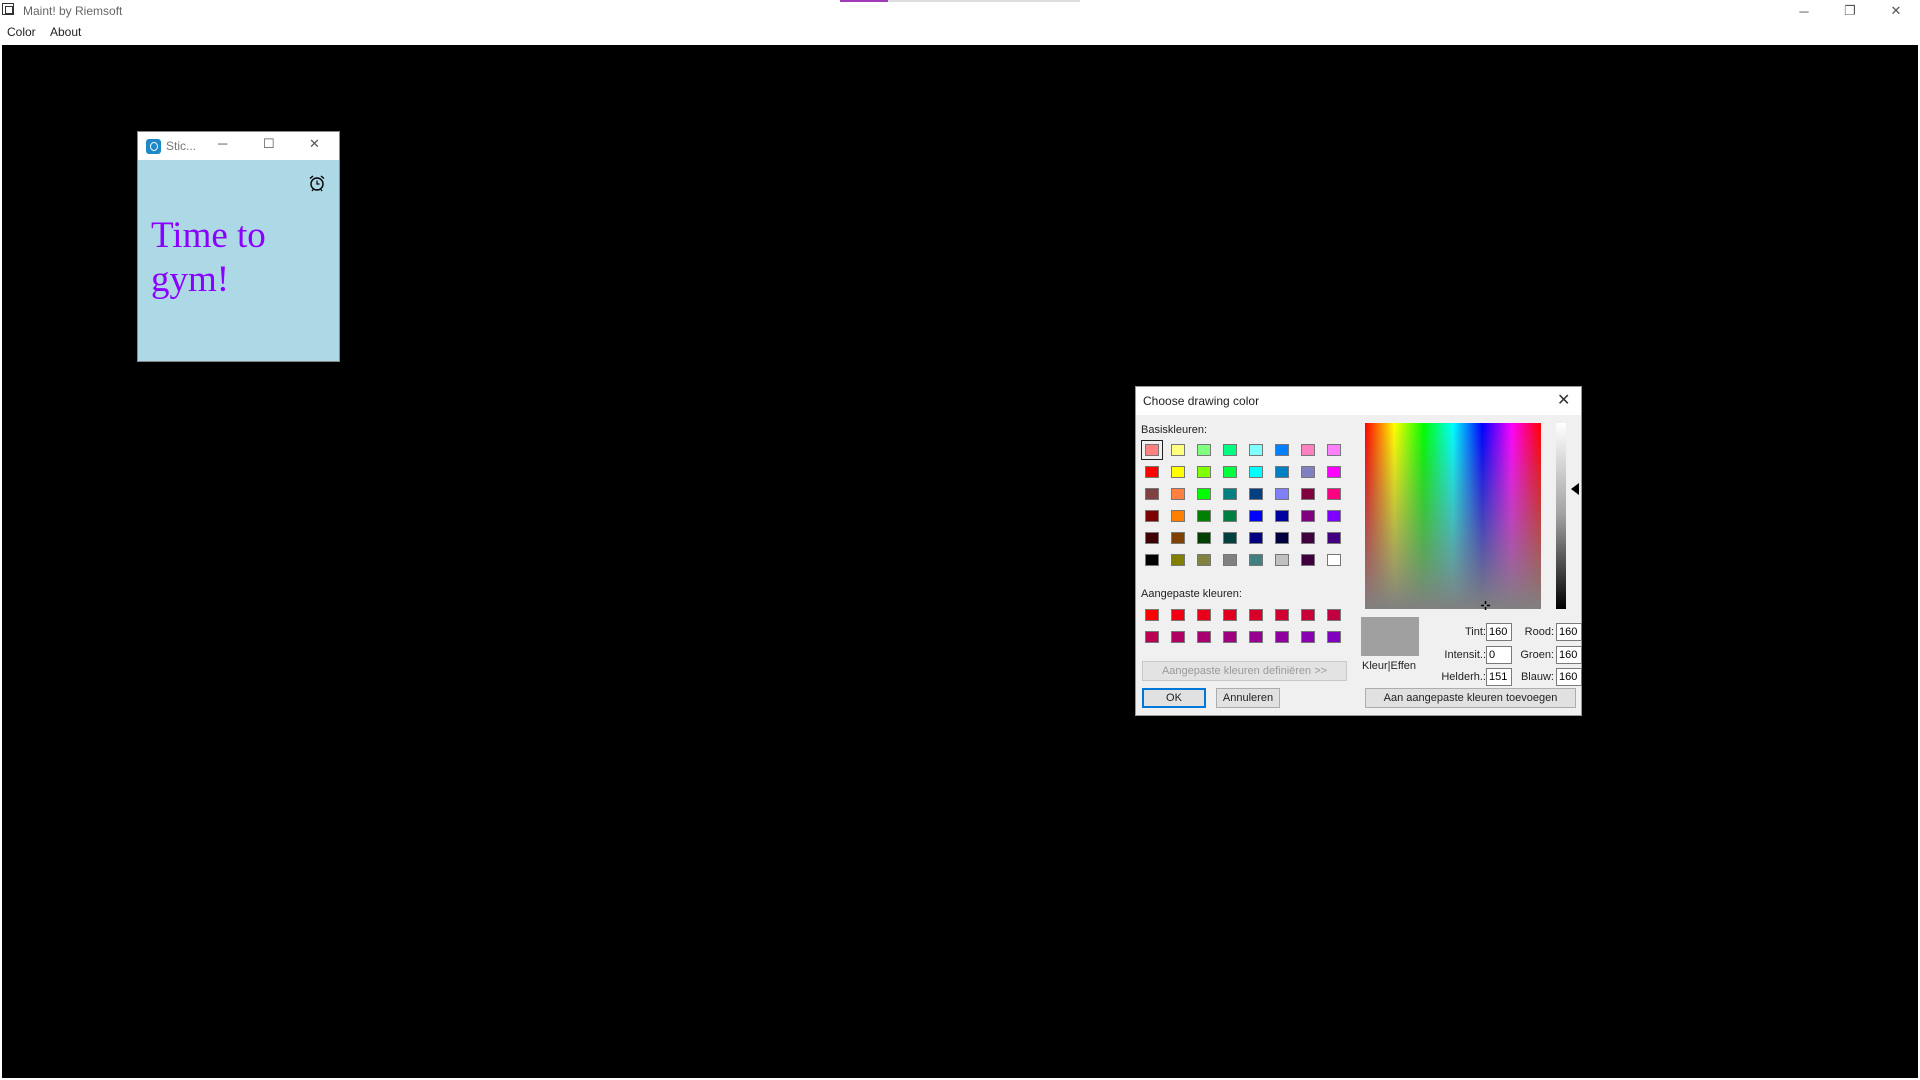 This screenshot has height=1080, width=1920. Describe the element at coordinates (1475, 632) in the screenshot. I see `tint-label: Tint:` at that location.